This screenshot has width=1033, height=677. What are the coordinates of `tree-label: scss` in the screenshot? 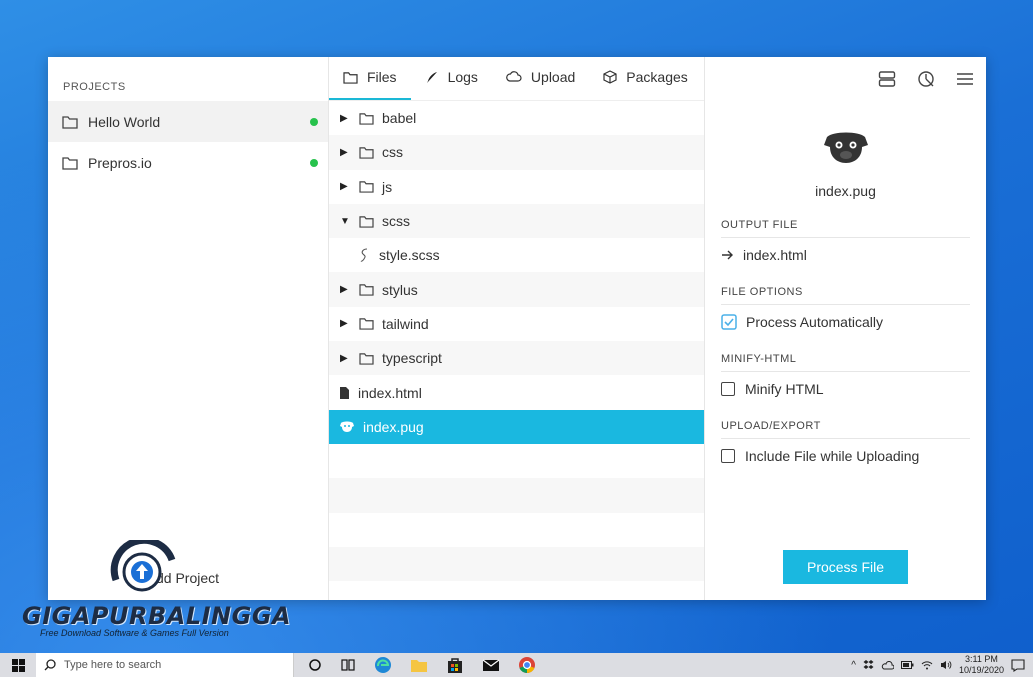 It's located at (396, 221).